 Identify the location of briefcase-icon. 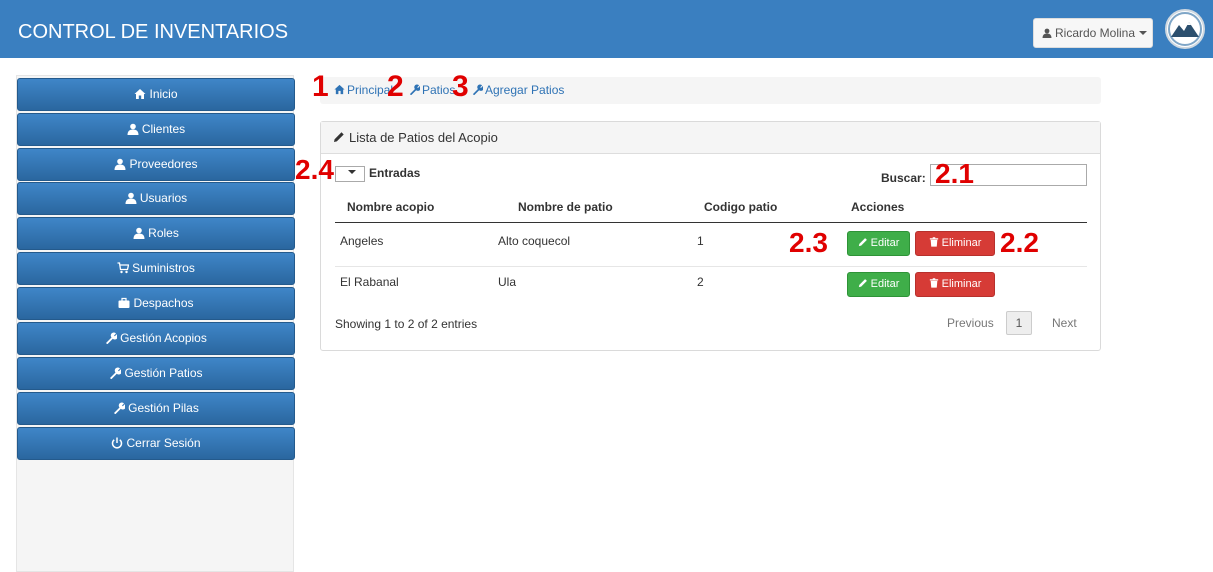
(124, 302).